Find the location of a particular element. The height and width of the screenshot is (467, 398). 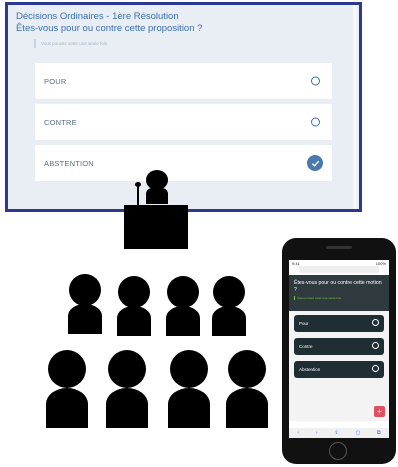

phone-vote-question: Êtes-vous pour ou contre cette motion ? is located at coordinates (338, 286).